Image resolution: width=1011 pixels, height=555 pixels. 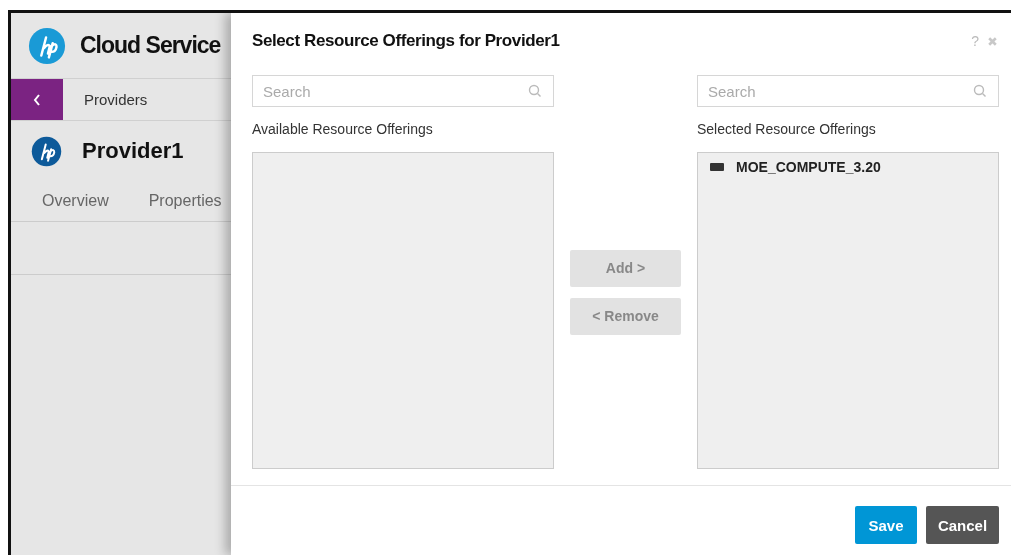 I want to click on list-label: Available Resource Offerings, so click(x=343, y=129).